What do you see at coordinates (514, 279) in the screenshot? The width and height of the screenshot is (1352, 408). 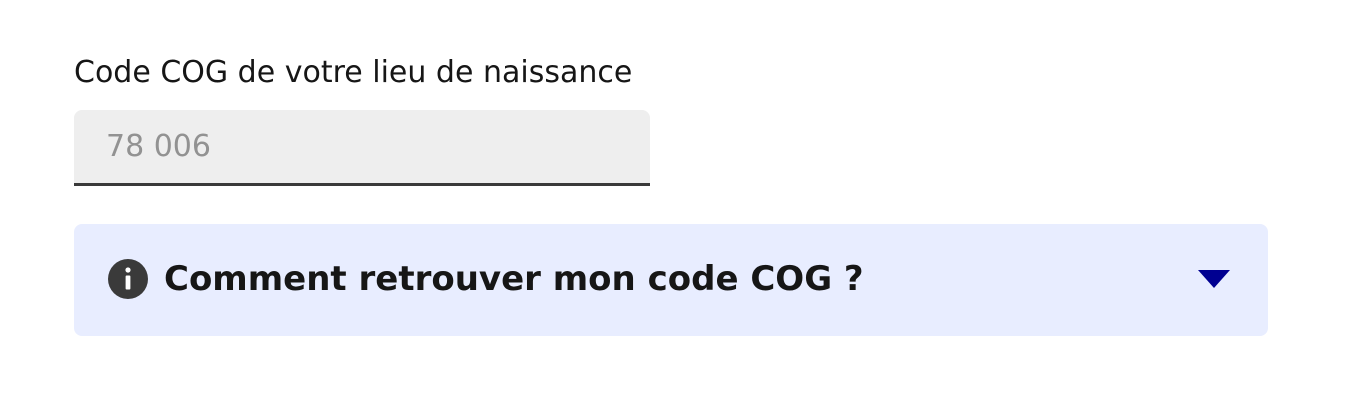 I see `accordion-title: Comment retrouver mon code COG ?` at bounding box center [514, 279].